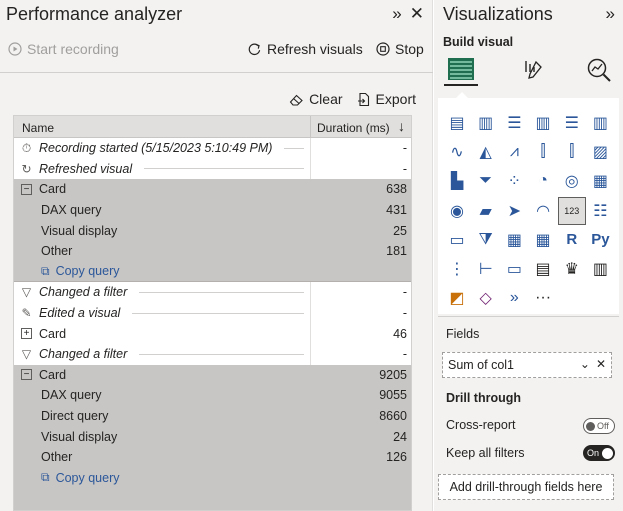  I want to click on slicer-icon: ⧩, so click(486, 240).